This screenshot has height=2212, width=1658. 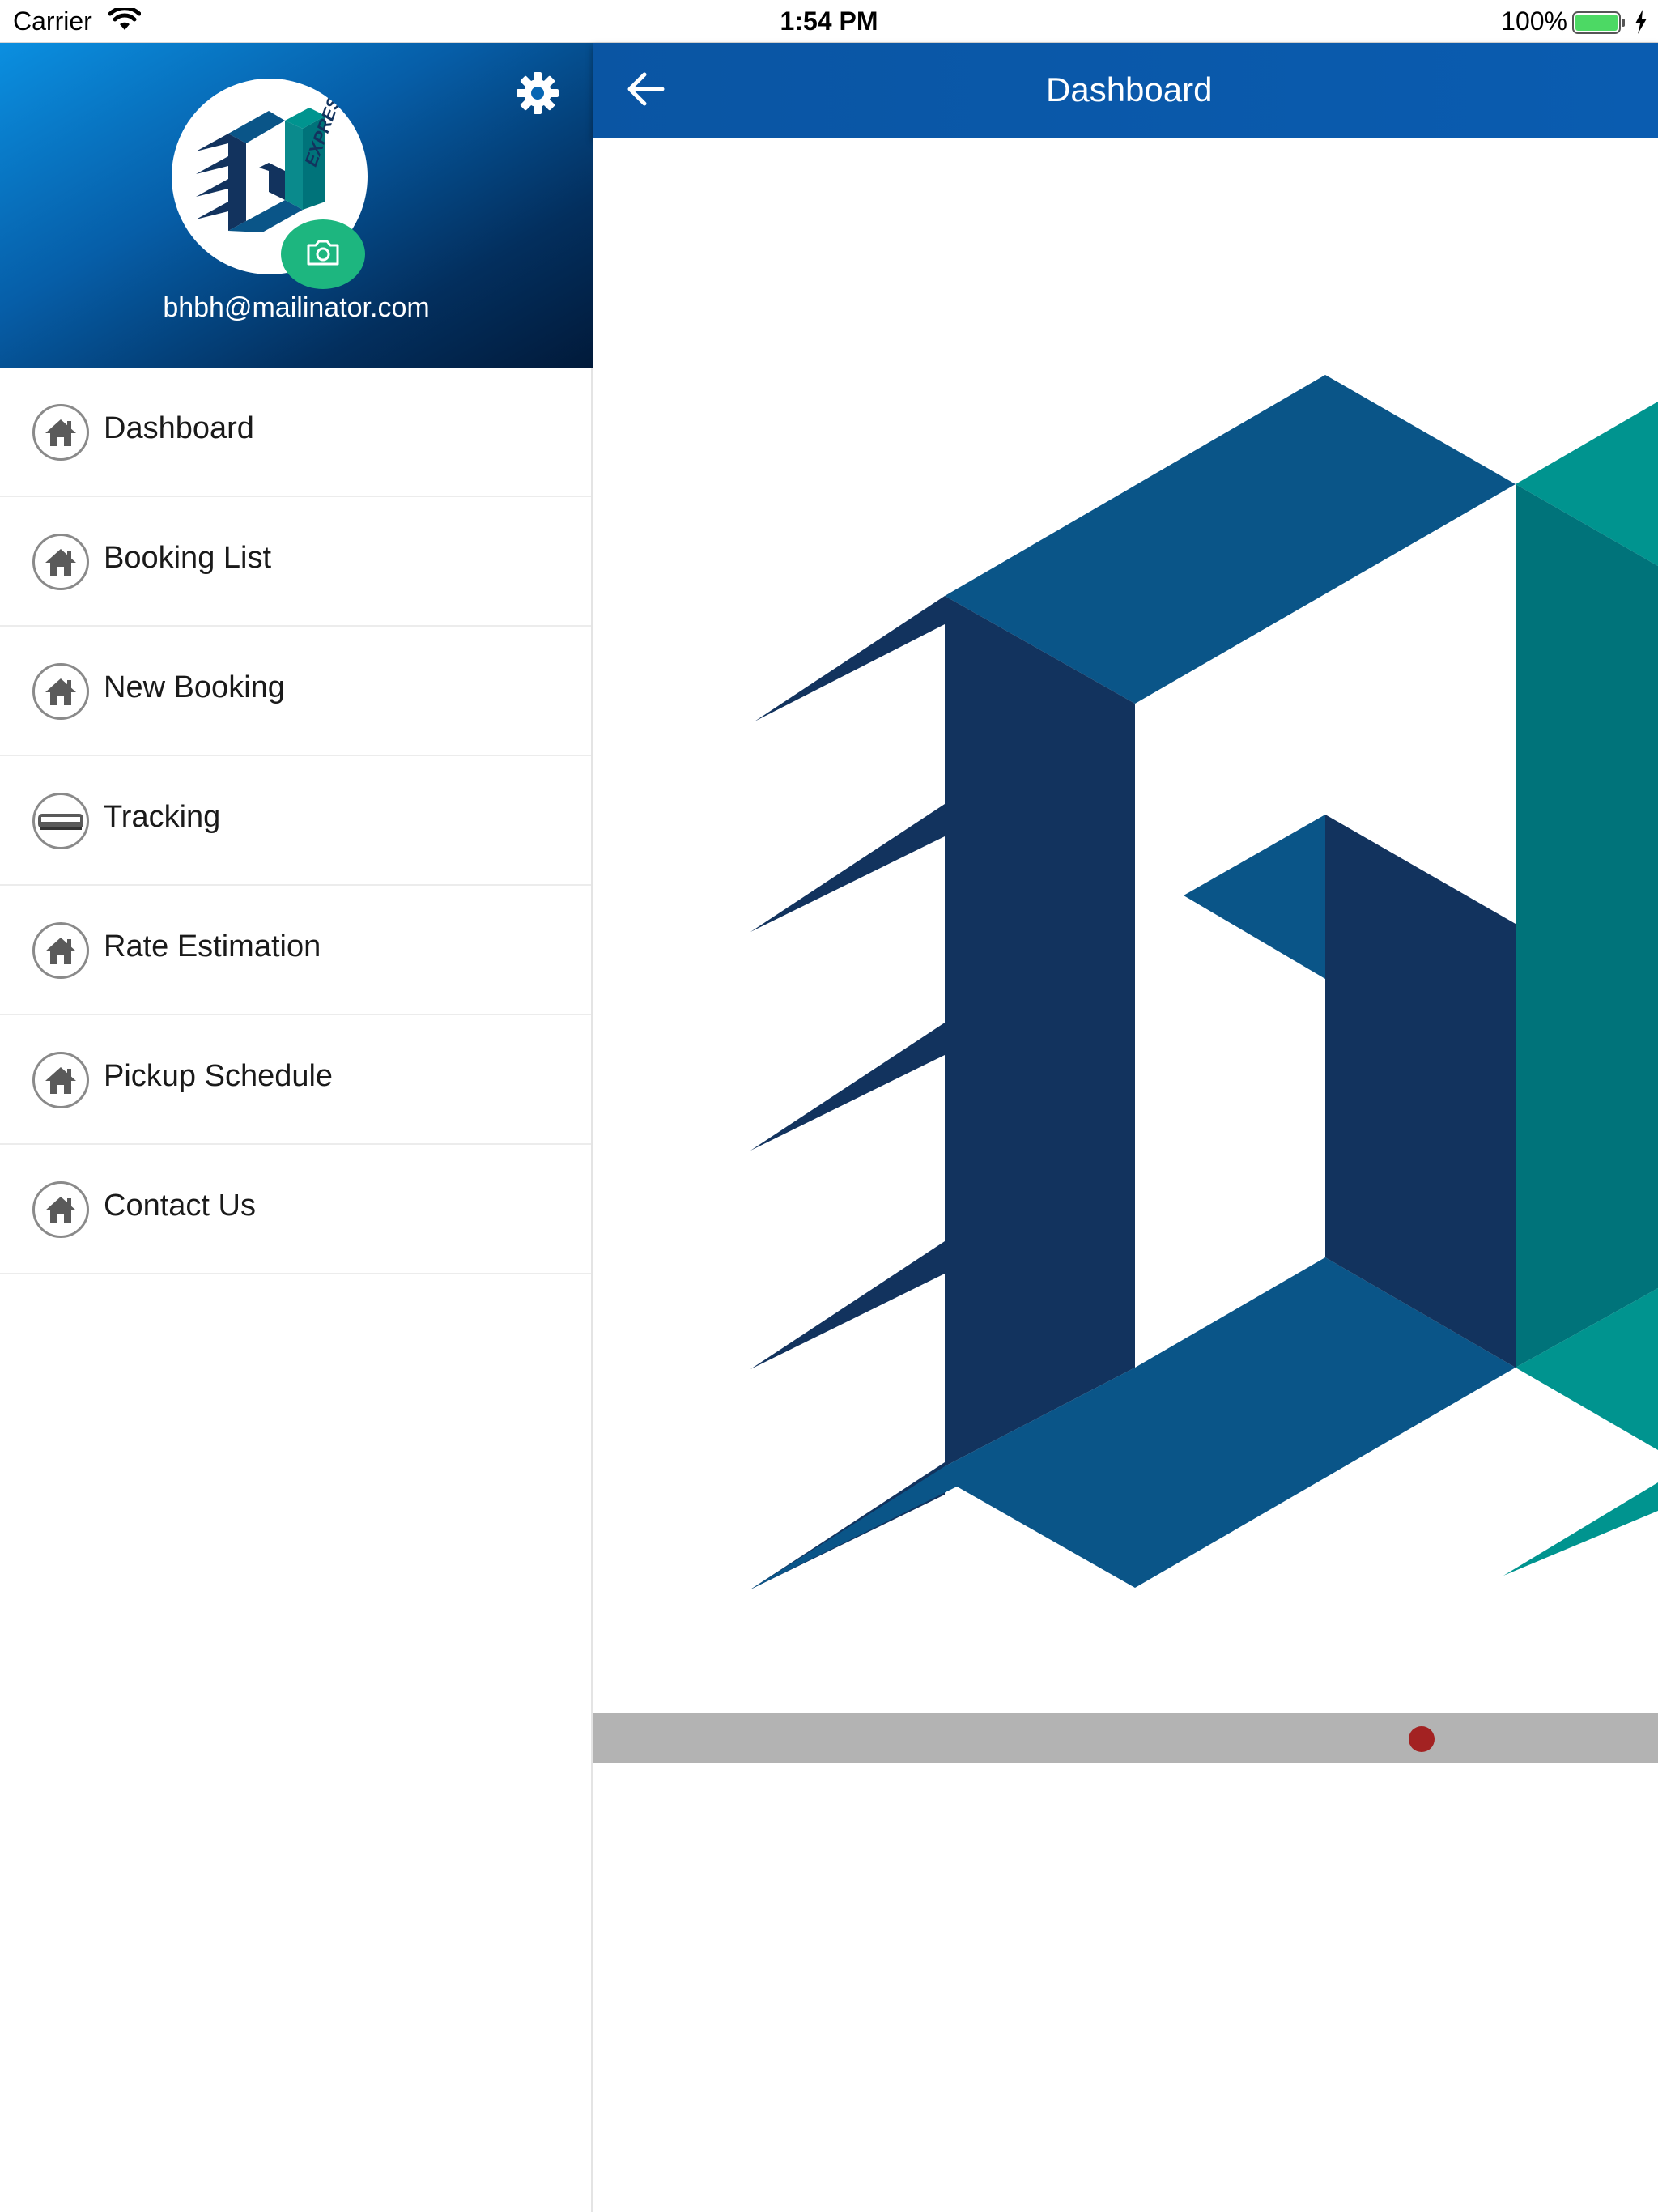 I want to click on page-title: Dashboard, so click(x=1129, y=89).